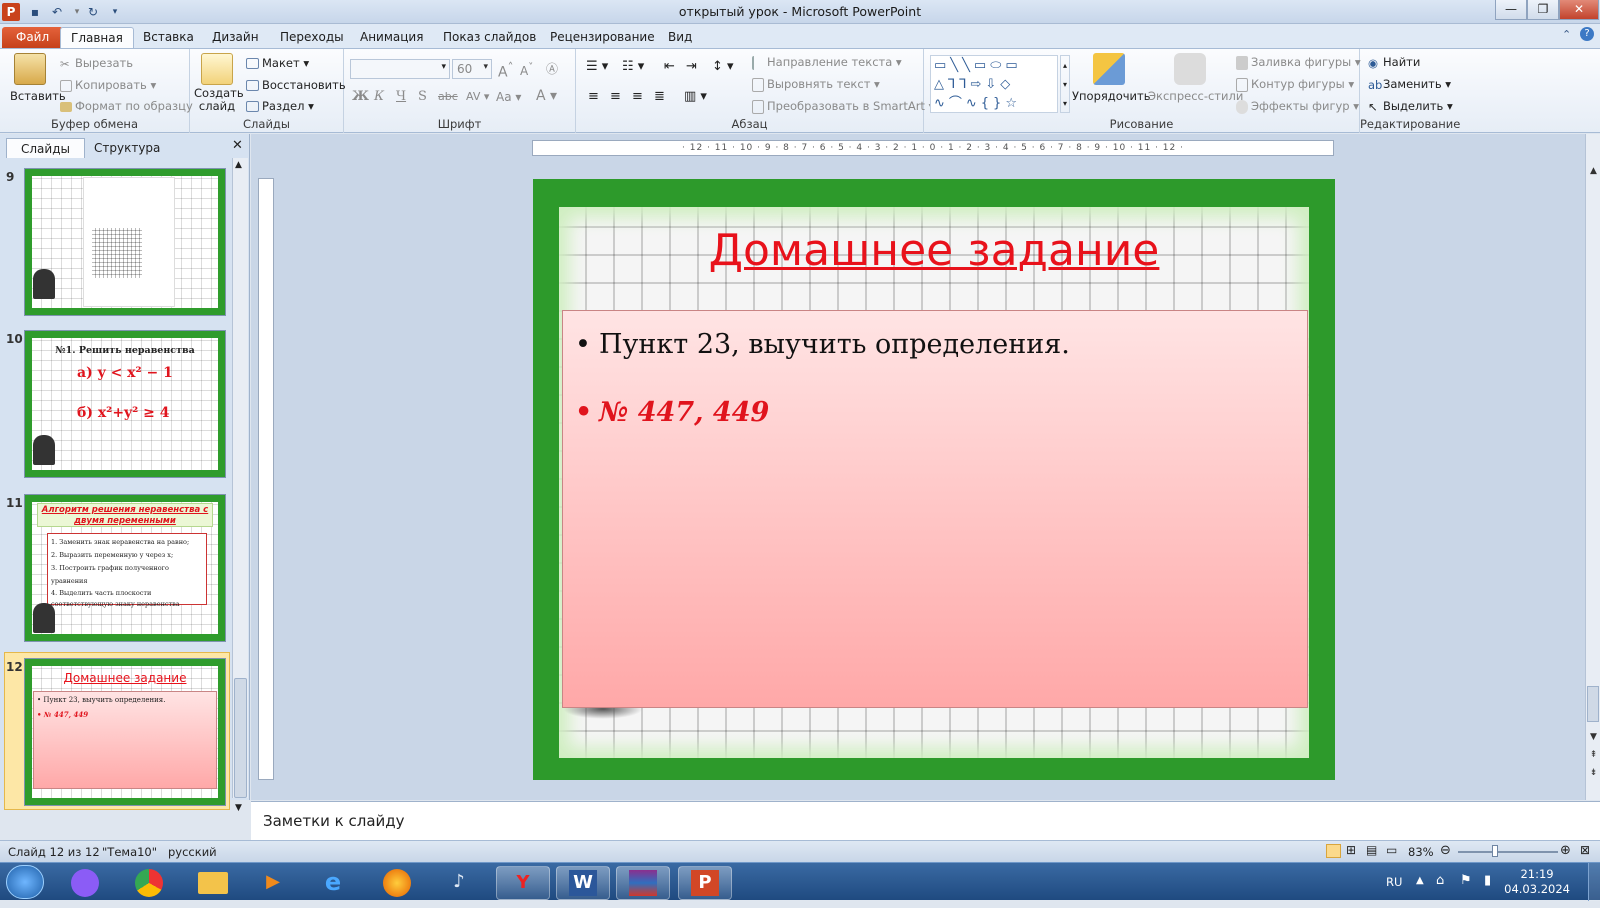 The height and width of the screenshot is (908, 1600). I want to click on replace-button: abЗаменить ▾, so click(1409, 84).